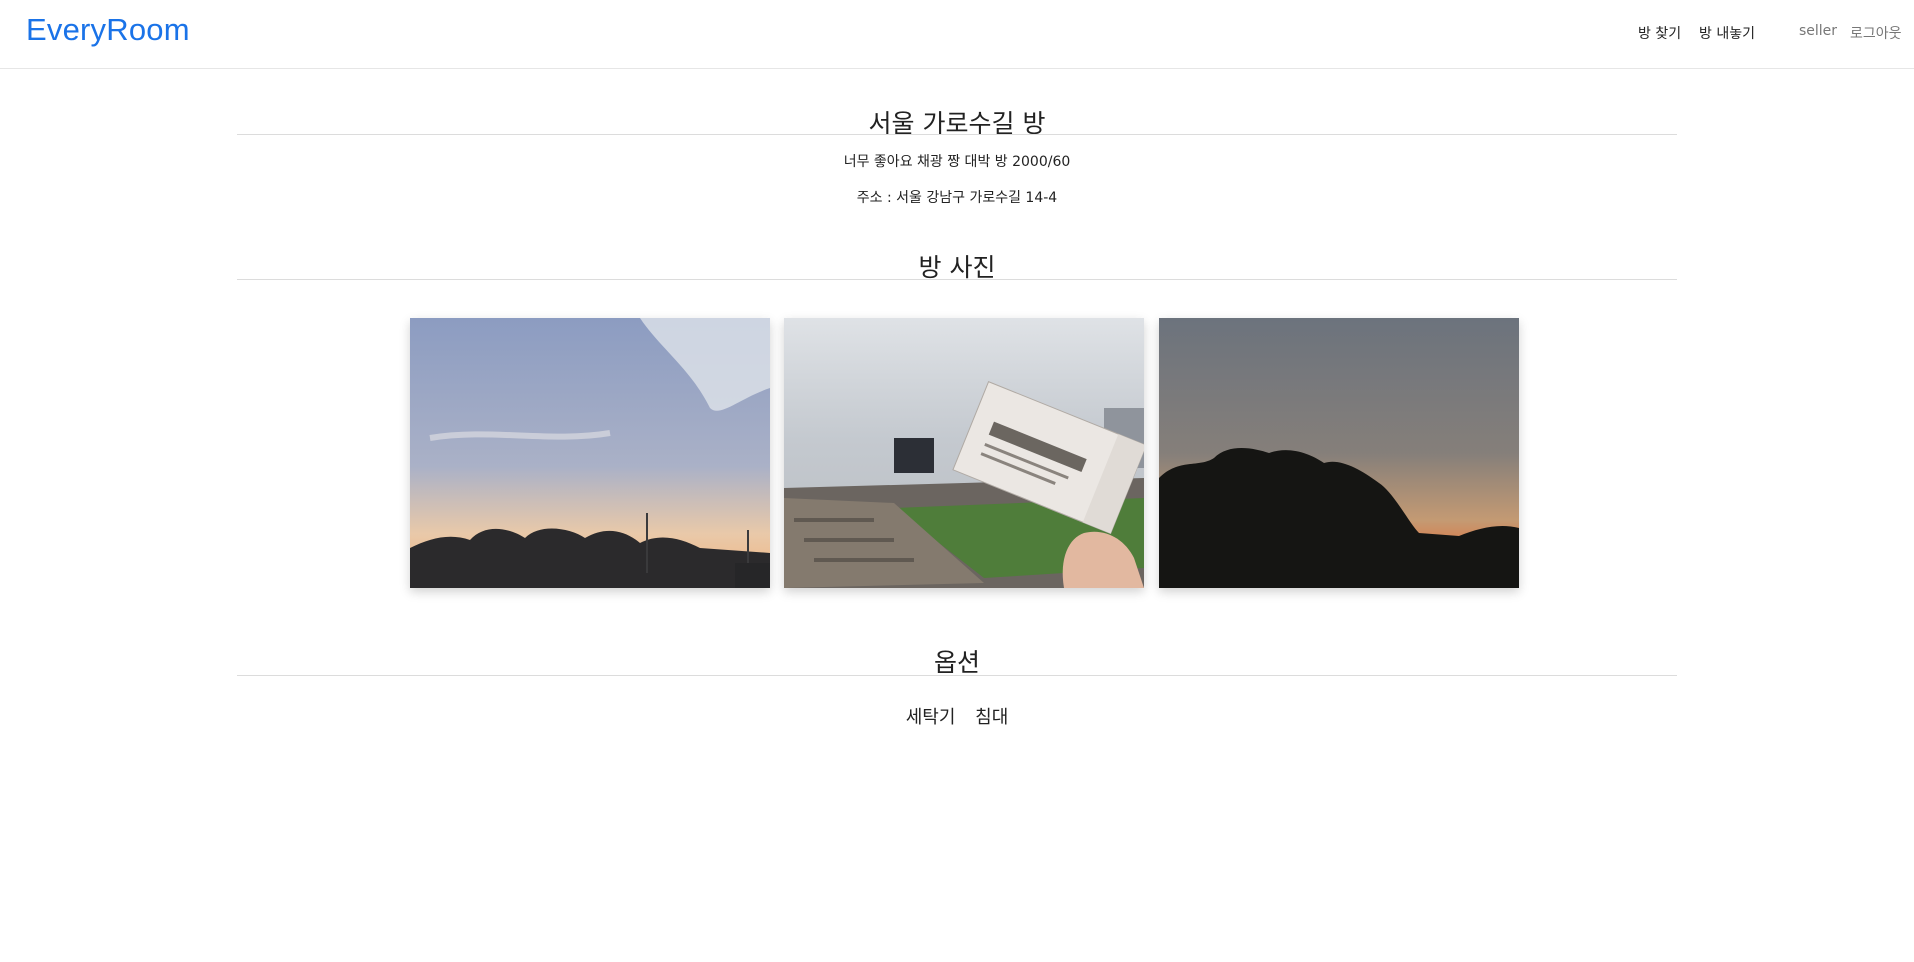  Describe the element at coordinates (956, 662) in the screenshot. I see `options-section-title: 옵션` at that location.